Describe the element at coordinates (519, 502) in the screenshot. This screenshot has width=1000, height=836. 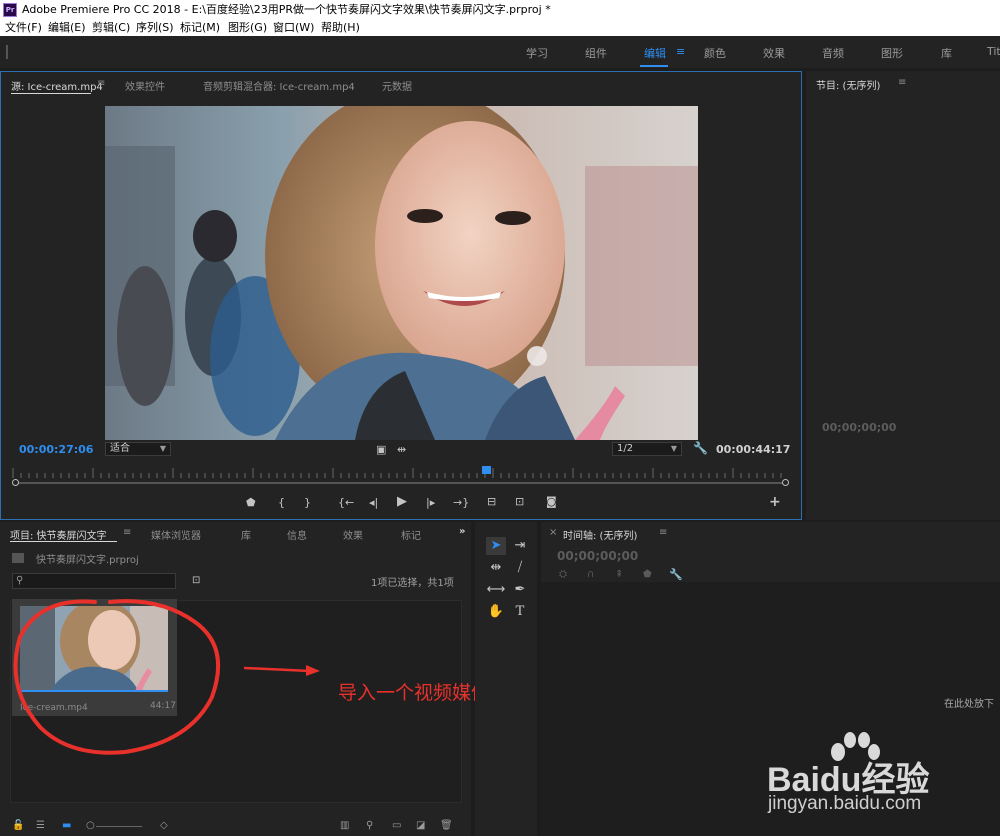
I see `overwrite-icon: ⊡` at that location.